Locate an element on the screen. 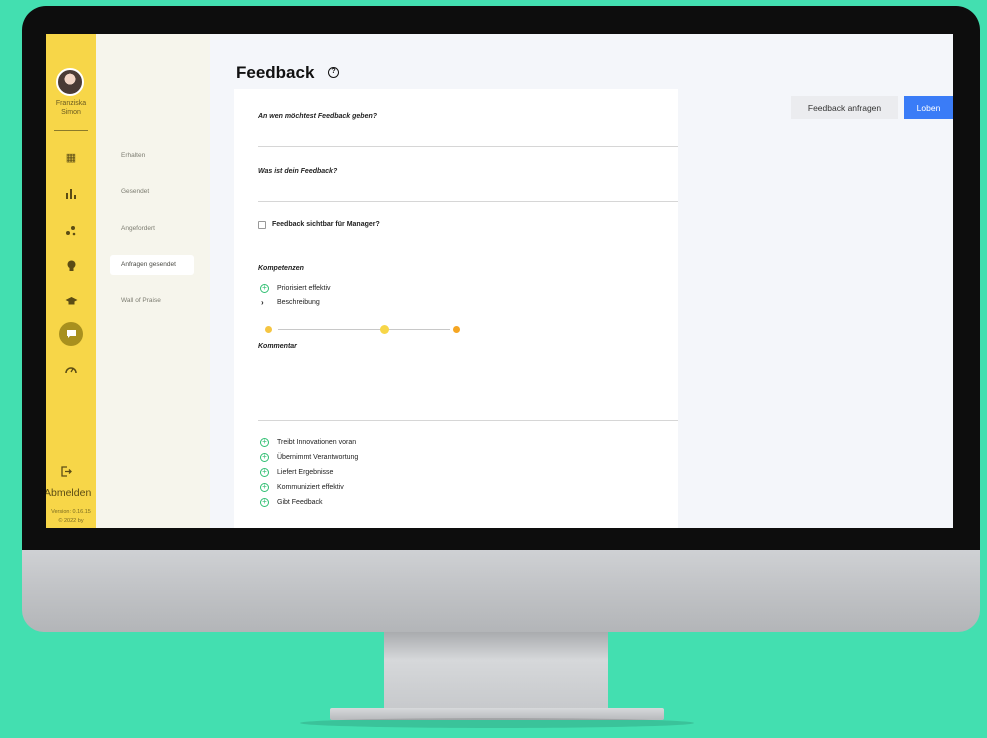  manager-visible-checkbox is located at coordinates (262, 225).